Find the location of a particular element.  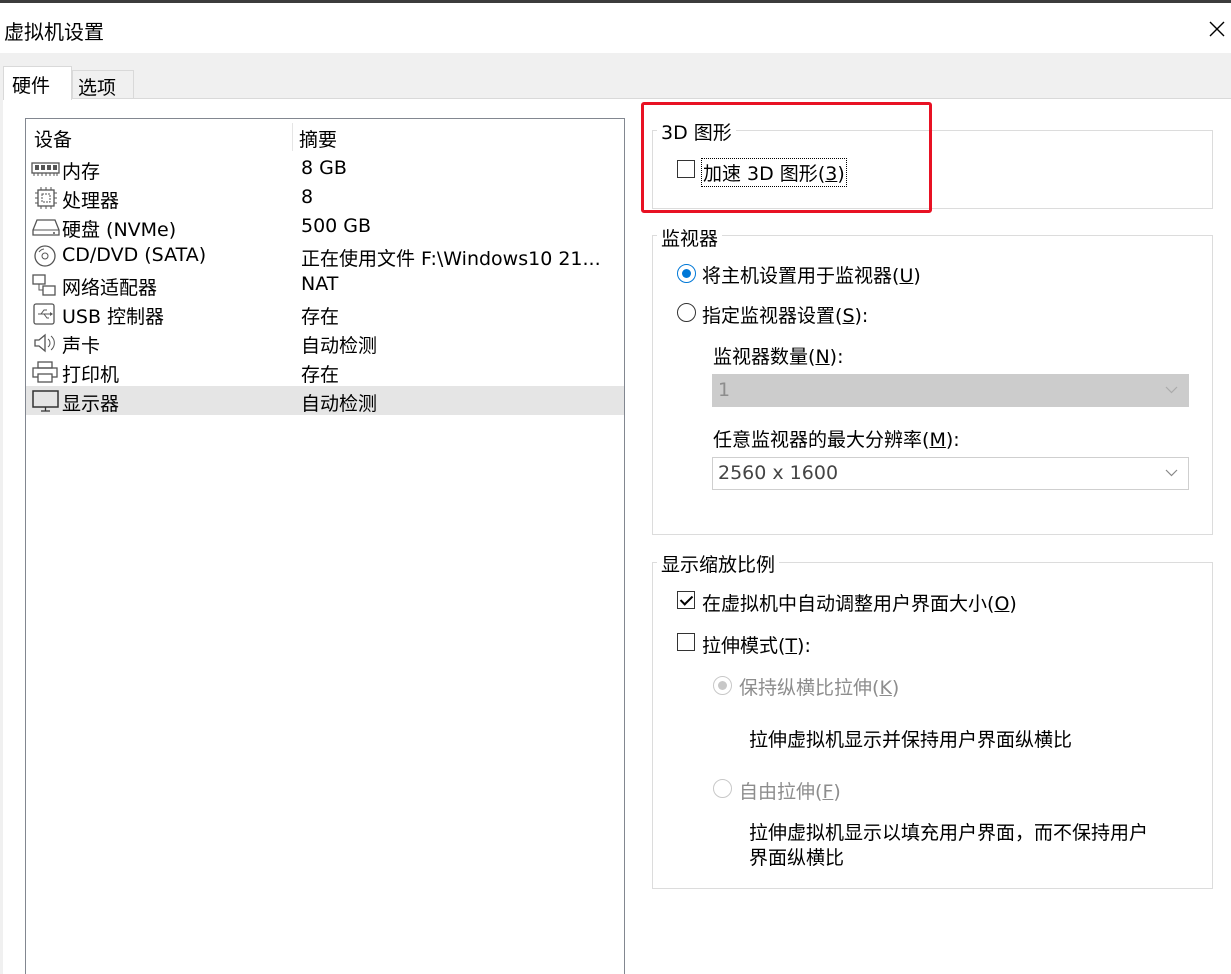

device-name: 显示器 is located at coordinates (91, 404).